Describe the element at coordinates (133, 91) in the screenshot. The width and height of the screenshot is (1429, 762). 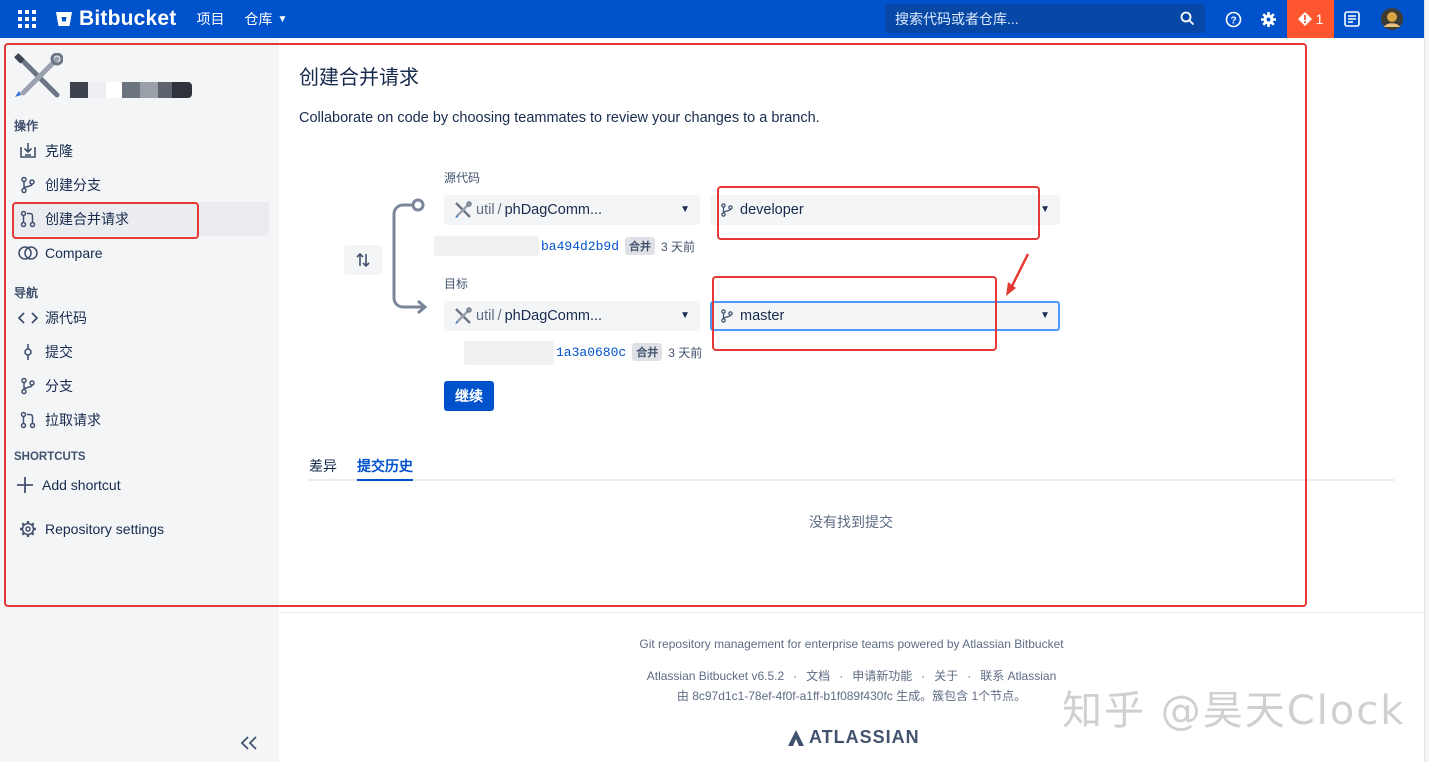
I see `repo-name-redacted` at that location.